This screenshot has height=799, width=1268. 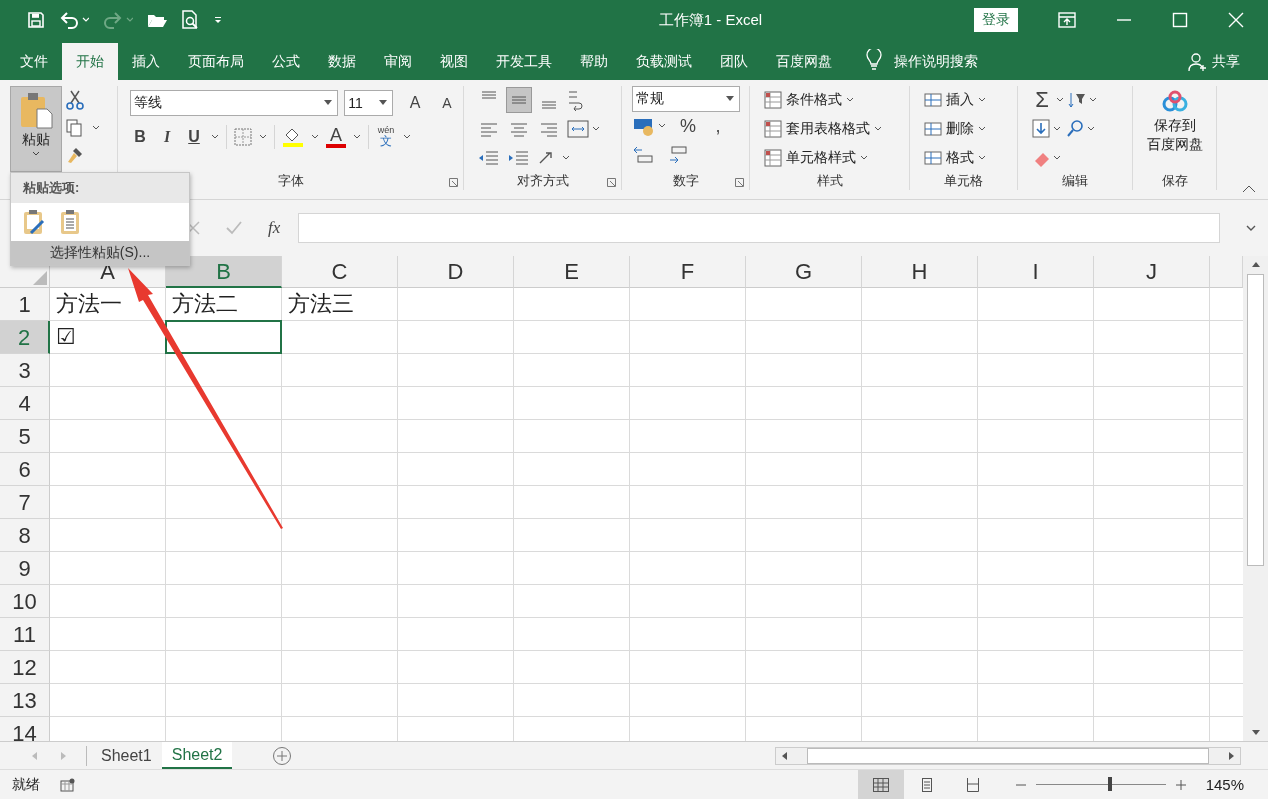 I want to click on cells-menu-button: 格式, so click(x=960, y=158).